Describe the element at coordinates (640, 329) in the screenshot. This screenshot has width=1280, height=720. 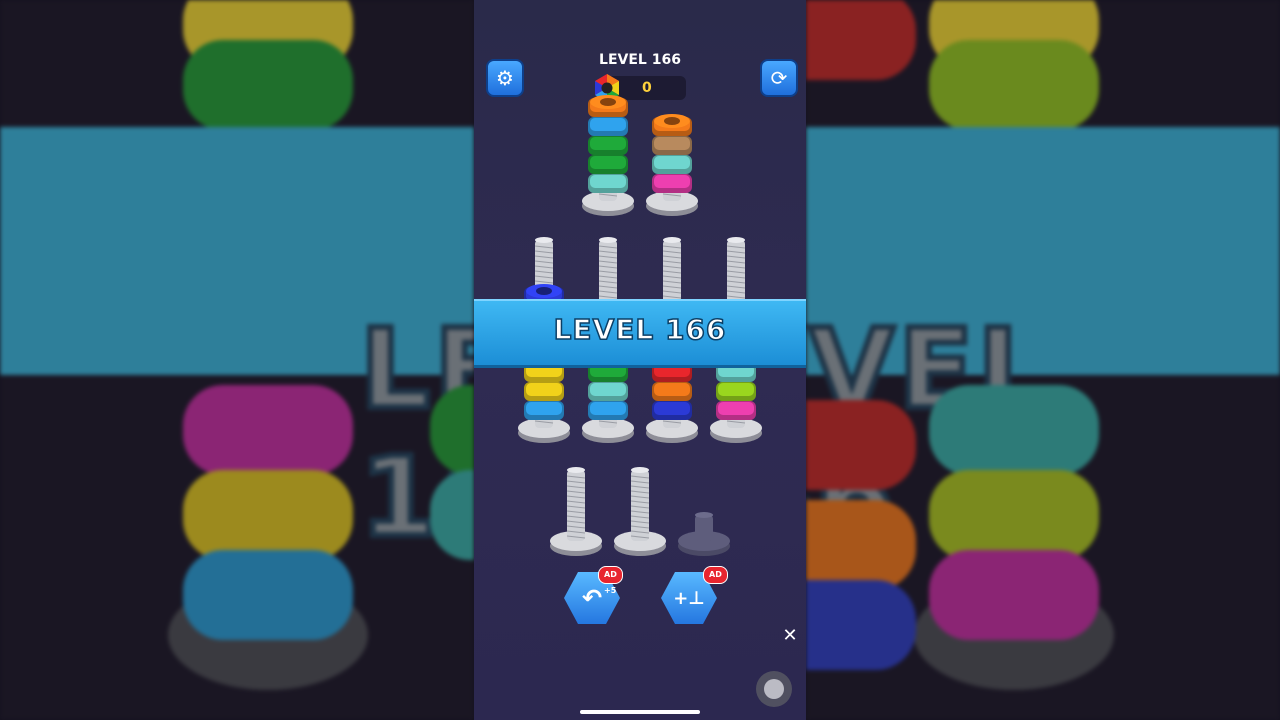
I see `level-banner-text: LEVEL 166` at that location.